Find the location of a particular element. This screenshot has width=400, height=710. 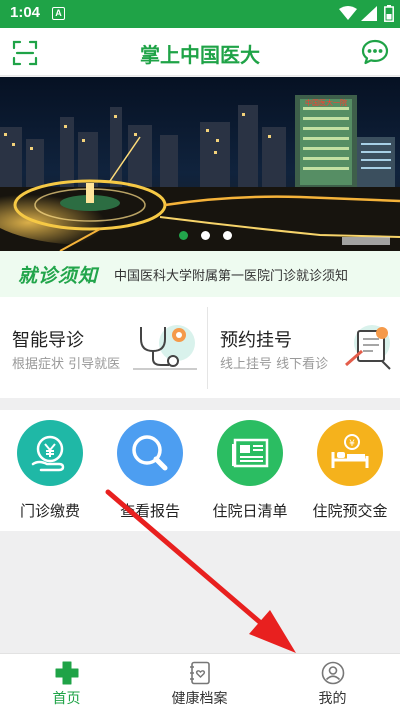

appointment-icon is located at coordinates (368, 347).